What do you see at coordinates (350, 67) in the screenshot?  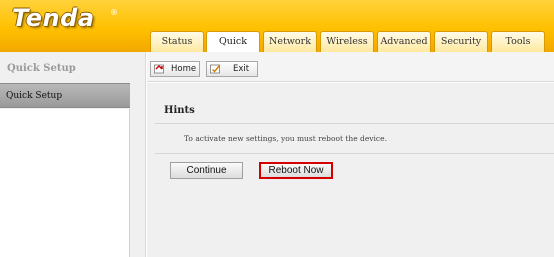 I see `toolbar: Home Exit` at bounding box center [350, 67].